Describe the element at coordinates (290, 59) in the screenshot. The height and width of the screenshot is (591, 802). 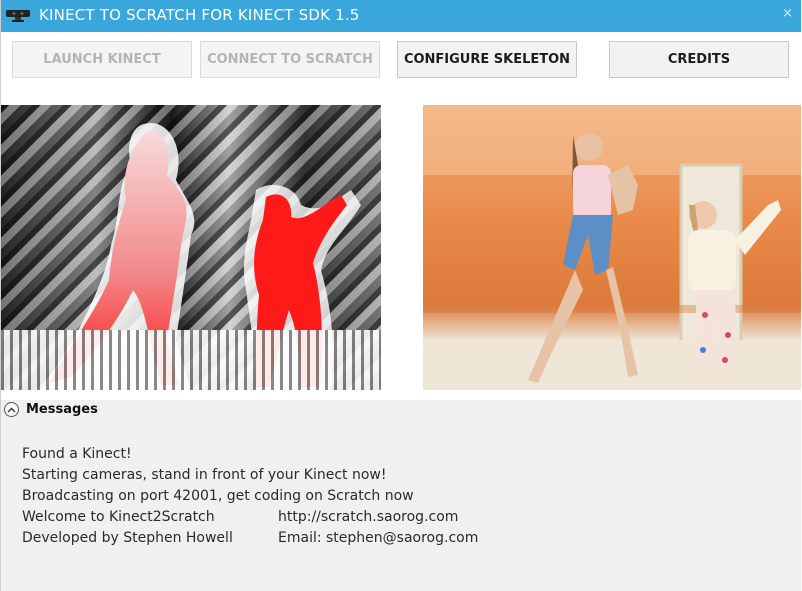
I see `connect-to-scratch-button: CONNECT TO SCRATCH` at that location.